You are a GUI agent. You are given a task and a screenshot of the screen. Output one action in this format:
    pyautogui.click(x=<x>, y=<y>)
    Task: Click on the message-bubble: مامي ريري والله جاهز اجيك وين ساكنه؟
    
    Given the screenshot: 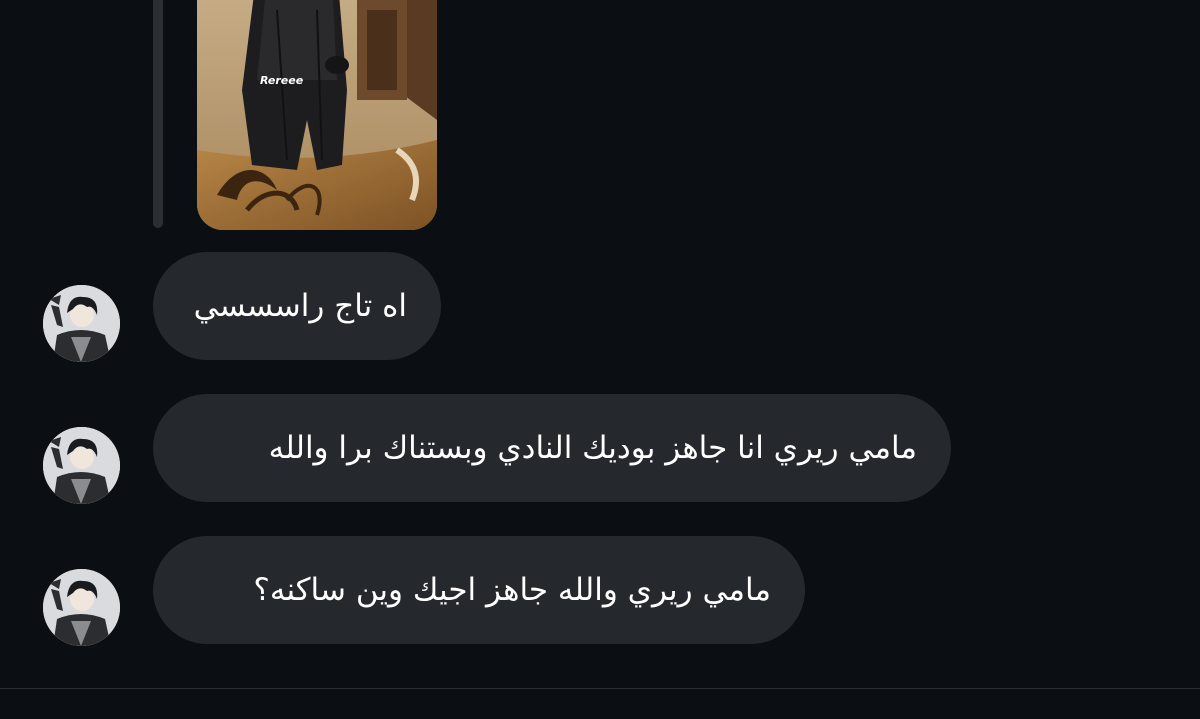 What is the action you would take?
    pyautogui.click(x=479, y=590)
    